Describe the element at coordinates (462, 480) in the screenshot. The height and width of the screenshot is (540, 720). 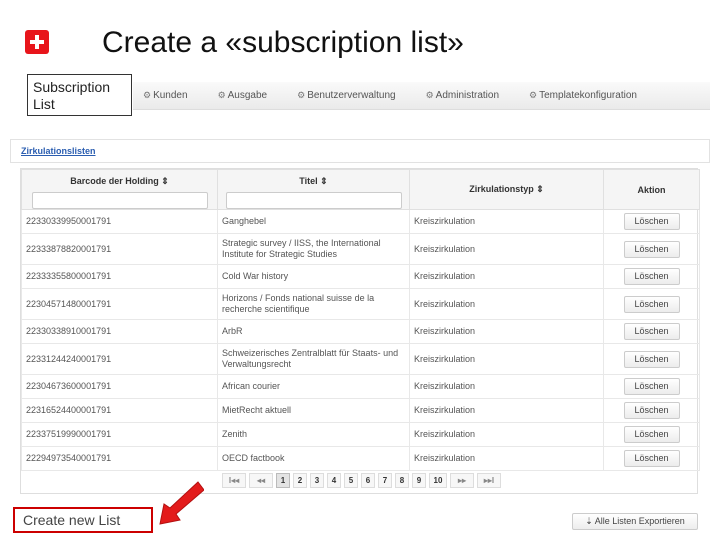
I see `next-page-button: ▸▸` at that location.